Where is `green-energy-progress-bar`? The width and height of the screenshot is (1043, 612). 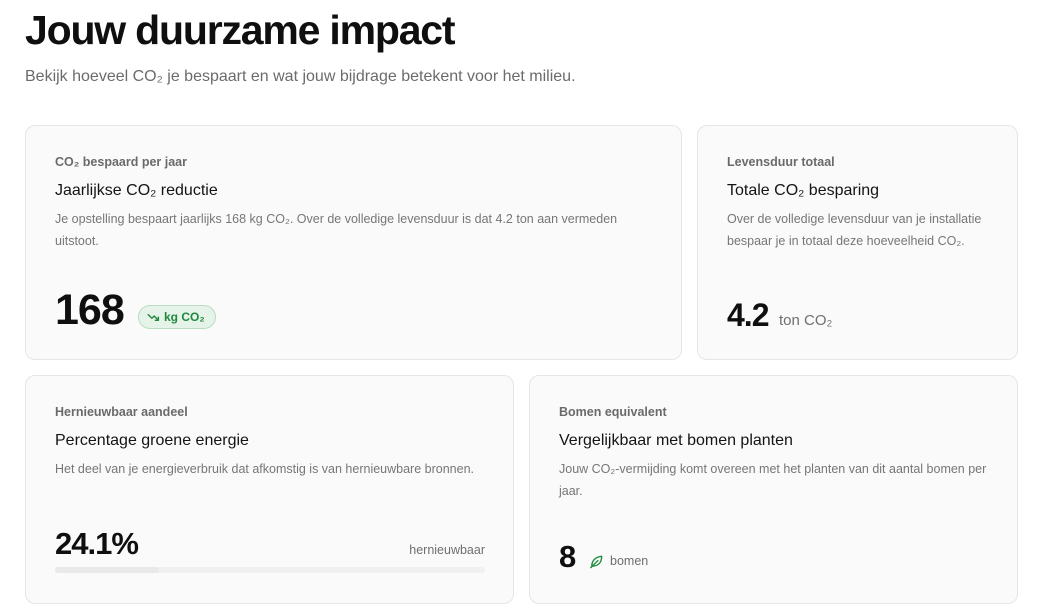 green-energy-progress-bar is located at coordinates (270, 570).